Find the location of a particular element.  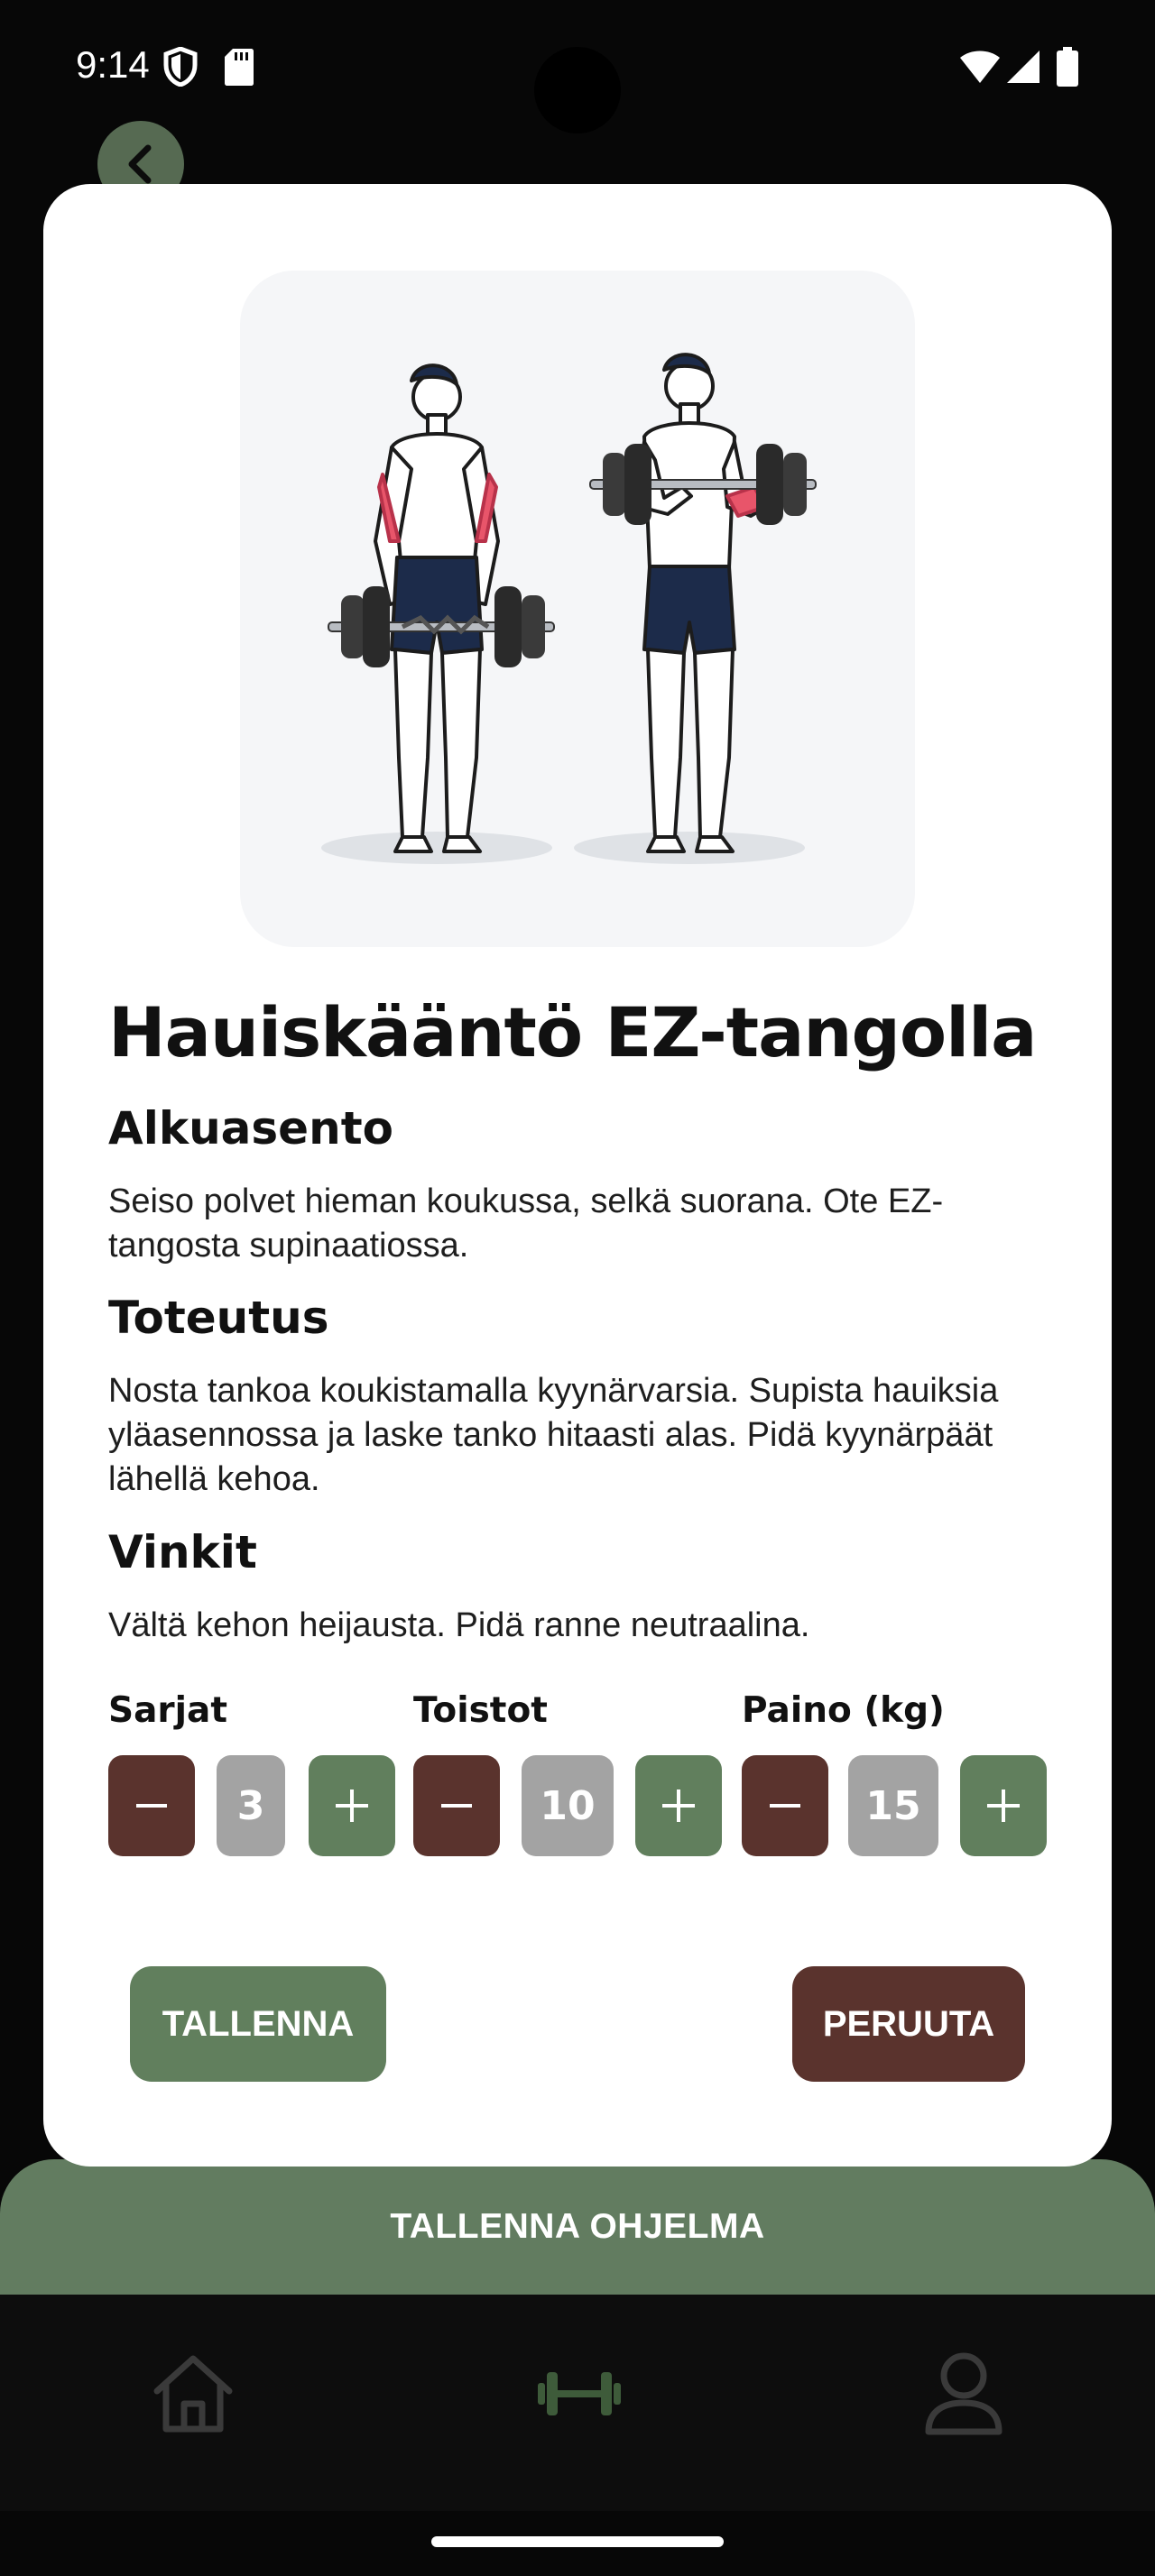

weight-decrement-button is located at coordinates (785, 1805).